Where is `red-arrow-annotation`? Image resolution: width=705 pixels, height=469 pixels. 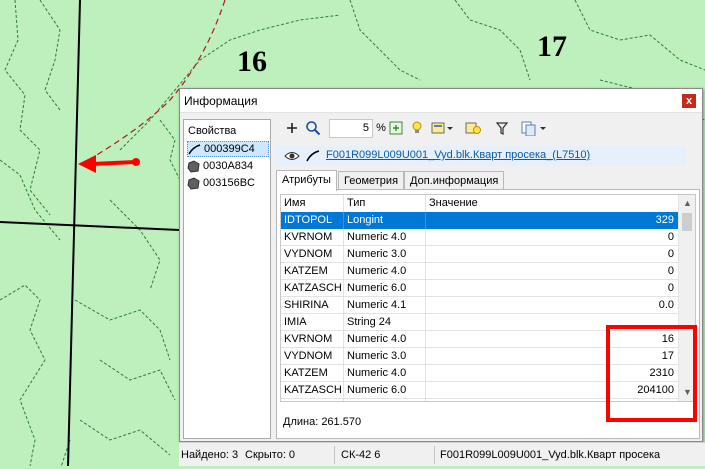
red-arrow-annotation is located at coordinates (109, 164).